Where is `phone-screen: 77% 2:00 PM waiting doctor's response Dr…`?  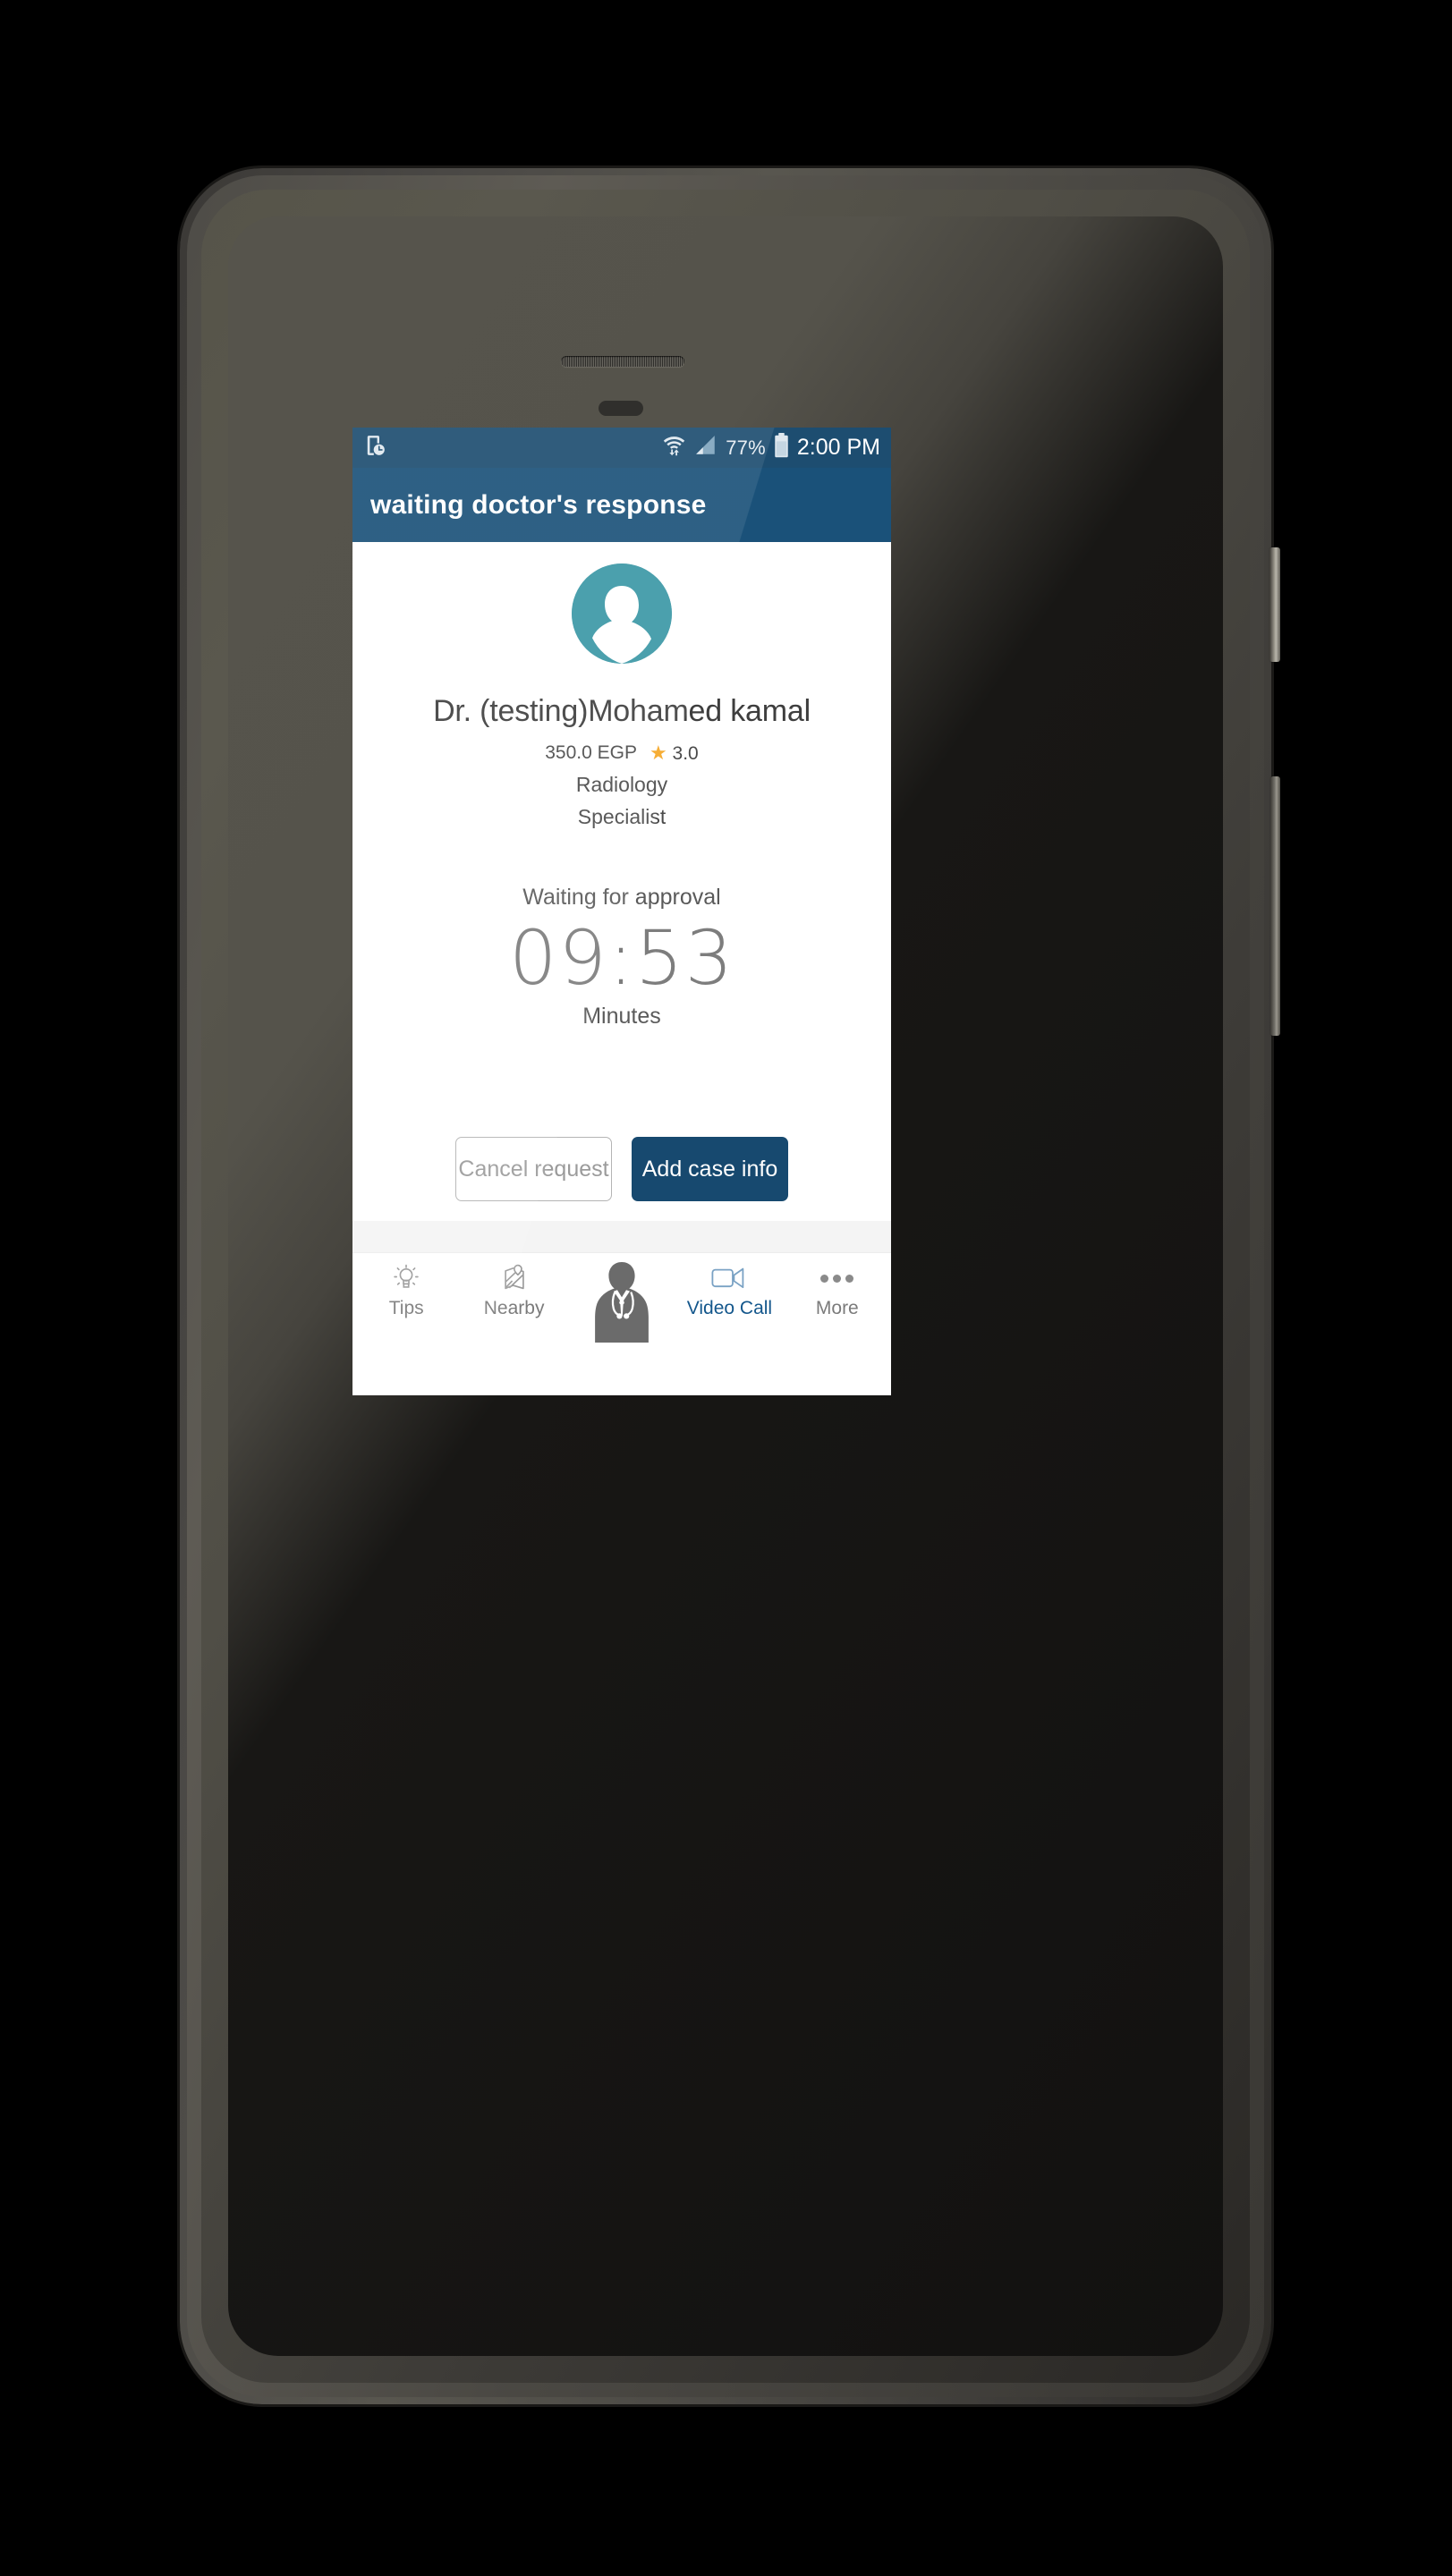
phone-screen: 77% 2:00 PM waiting doctor's response Dr… is located at coordinates (621, 911).